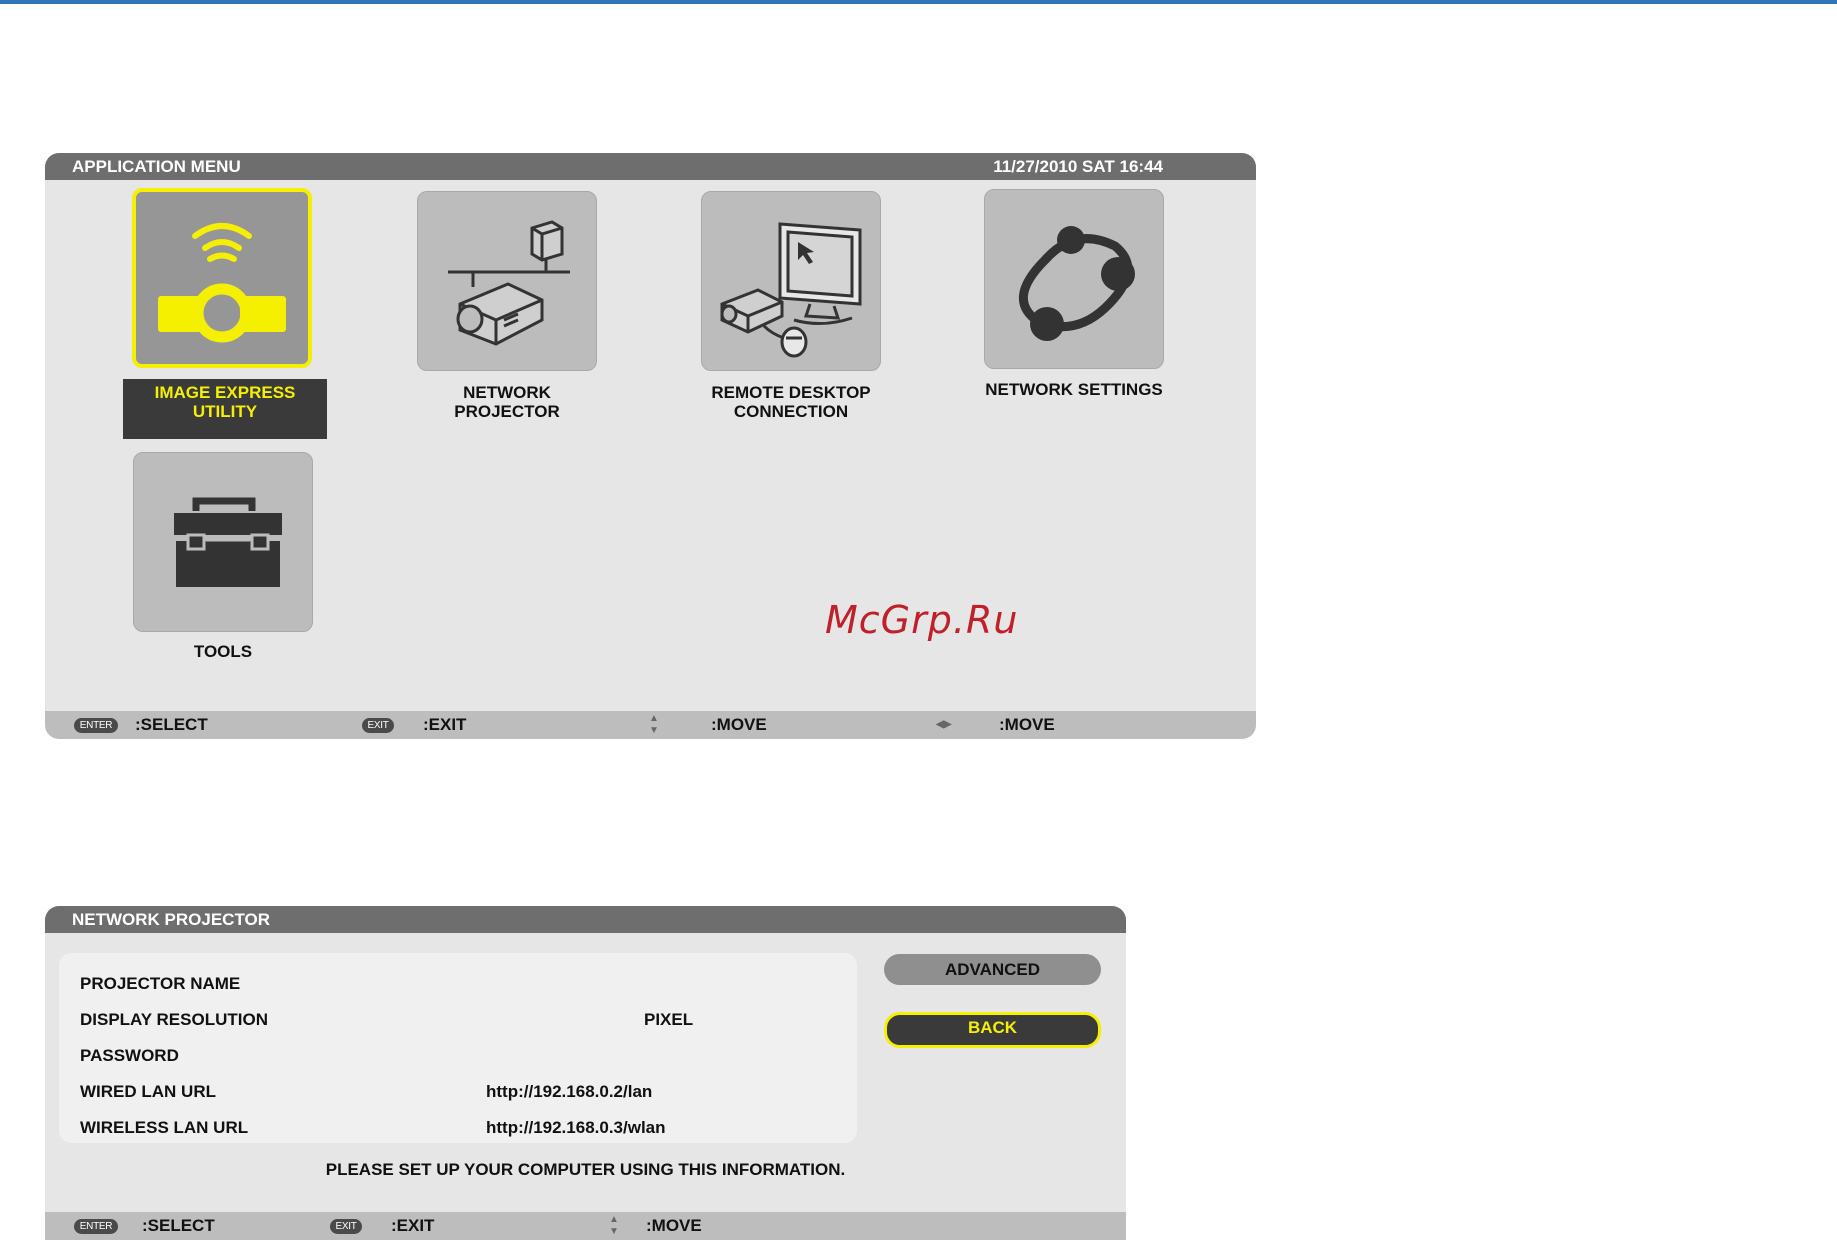 Image resolution: width=1837 pixels, height=1240 pixels. I want to click on toolbox-icon, so click(228, 542).